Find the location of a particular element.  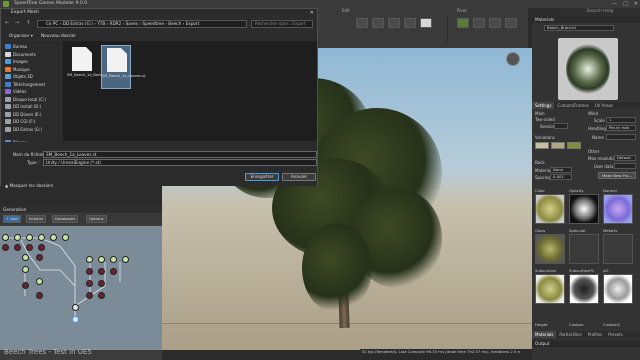

hide-folders-toggle: ▲ Masquer les dossiers is located at coordinates (29, 185).